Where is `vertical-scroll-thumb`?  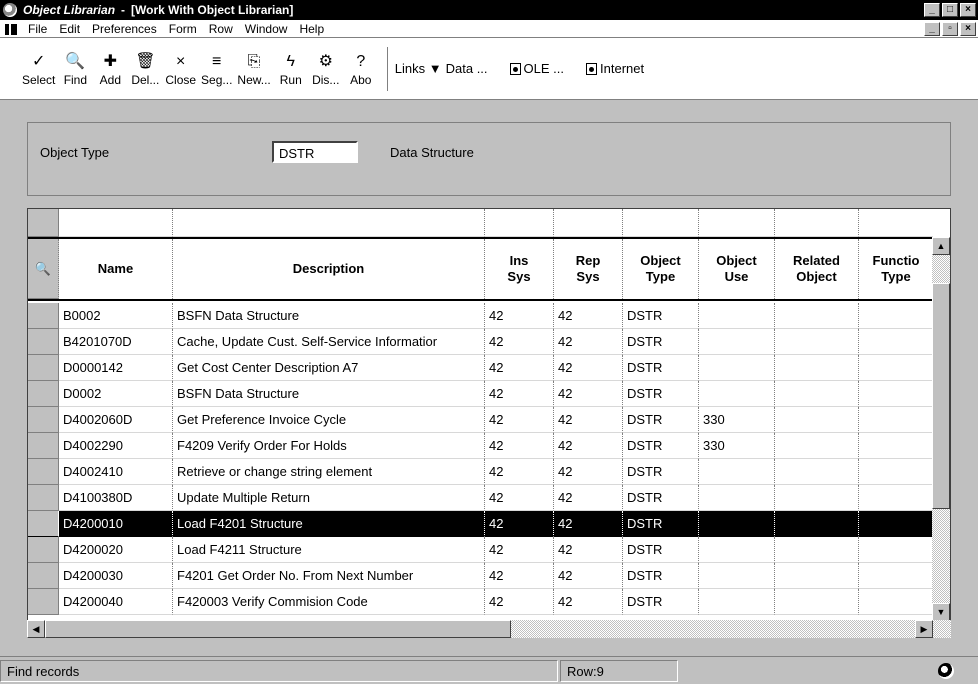
vertical-scroll-thumb is located at coordinates (941, 396).